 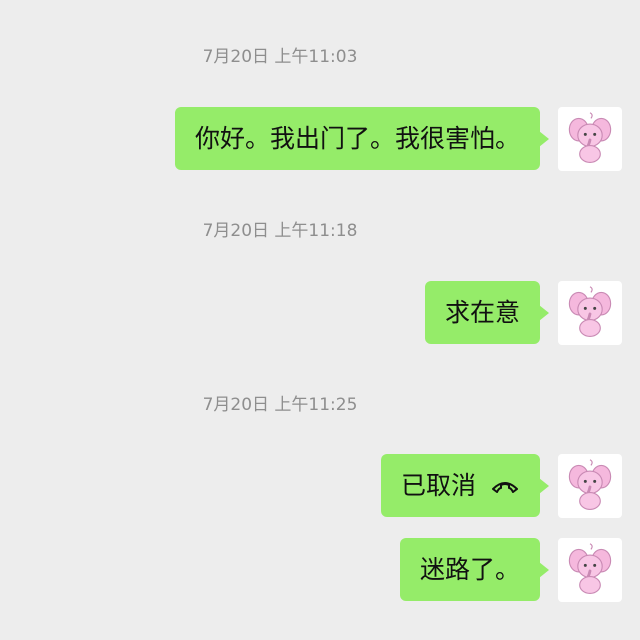 I want to click on call-cancelled-bubble: 已取消, so click(x=465, y=485).